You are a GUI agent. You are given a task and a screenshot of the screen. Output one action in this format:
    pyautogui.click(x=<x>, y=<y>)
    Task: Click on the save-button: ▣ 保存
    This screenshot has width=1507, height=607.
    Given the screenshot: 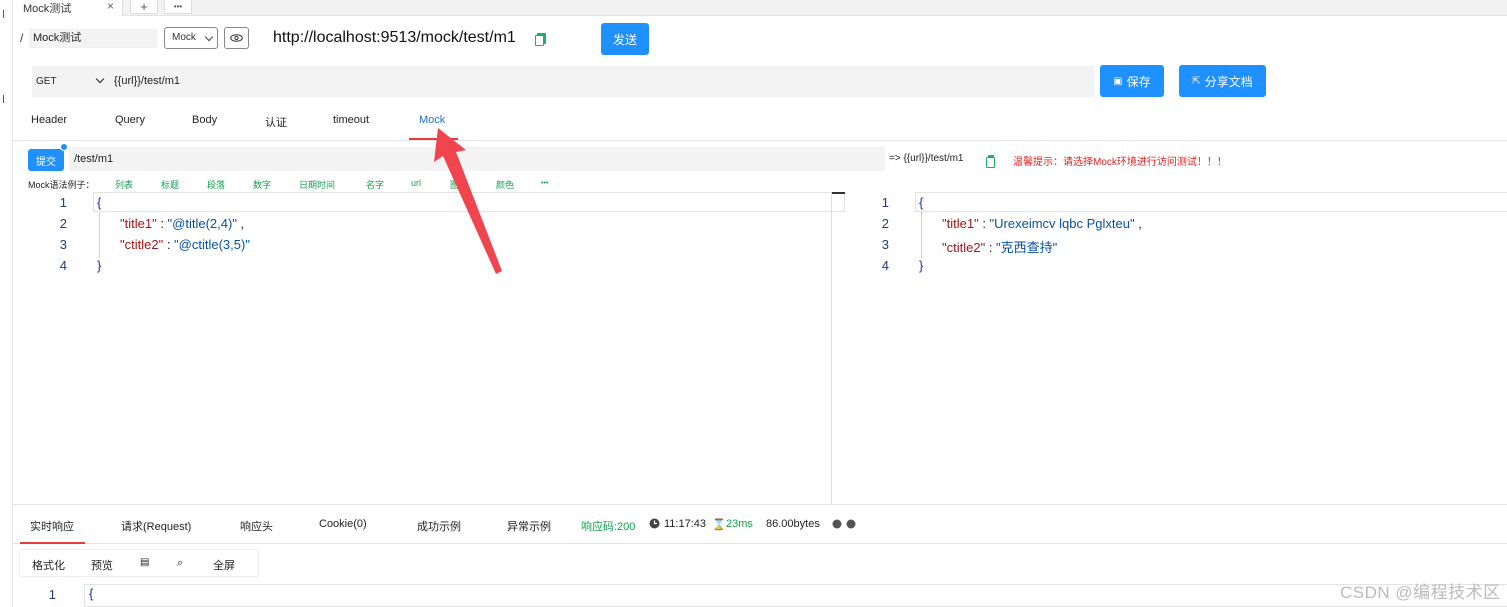 What is the action you would take?
    pyautogui.click(x=1132, y=81)
    